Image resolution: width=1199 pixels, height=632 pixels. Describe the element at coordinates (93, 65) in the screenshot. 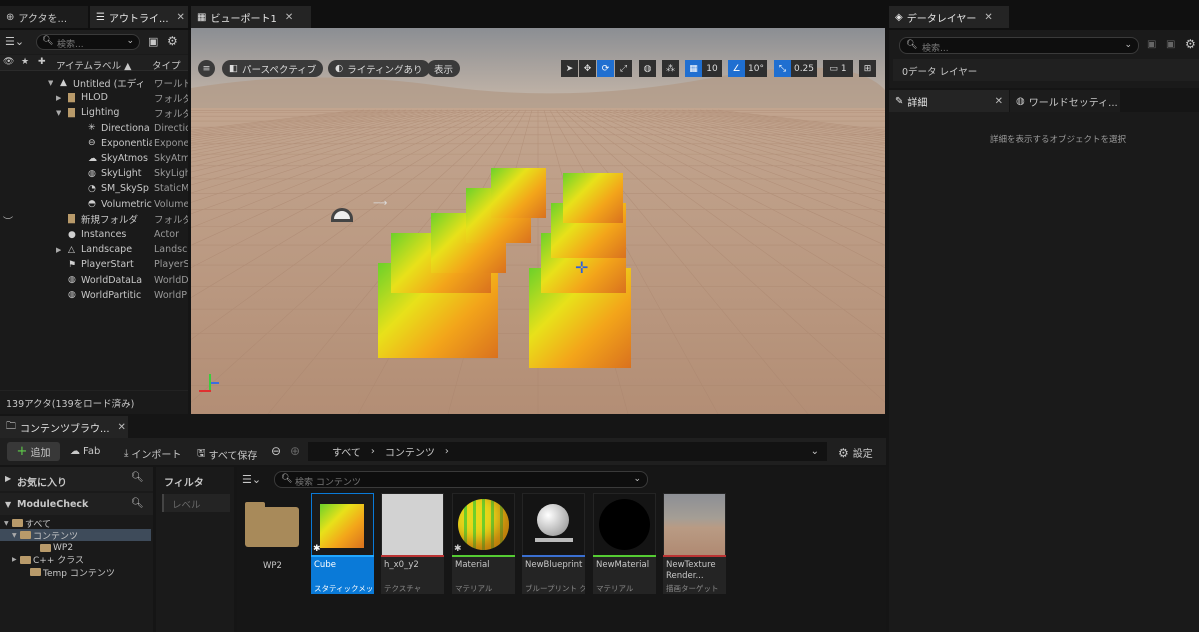

I see `column-label-header: アイテムラベル ▲` at that location.